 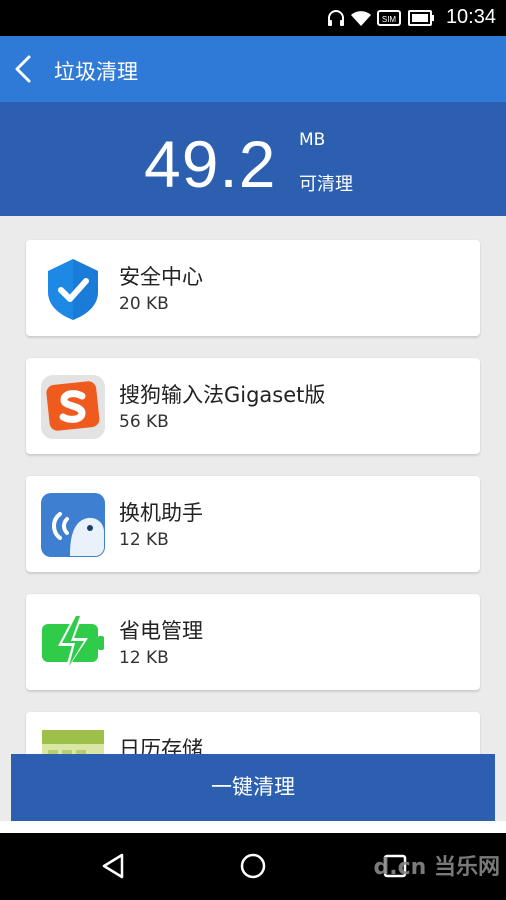 What do you see at coordinates (253, 787) in the screenshot?
I see `one-key-clean-button: 一键清理` at bounding box center [253, 787].